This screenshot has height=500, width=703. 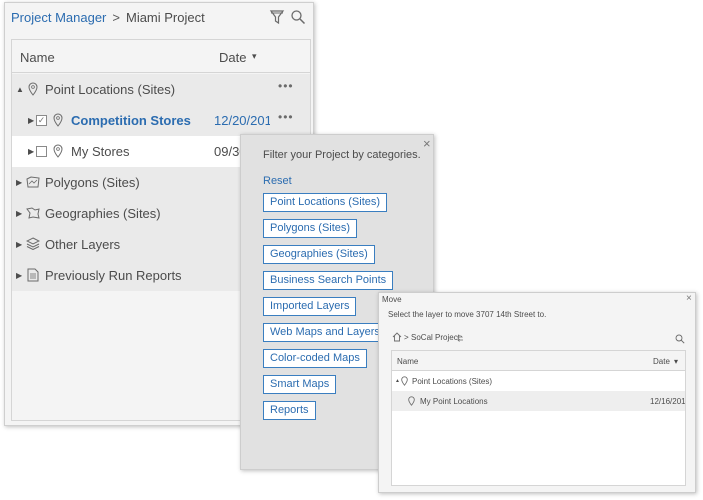 What do you see at coordinates (33, 243) in the screenshot?
I see `layers-icon` at bounding box center [33, 243].